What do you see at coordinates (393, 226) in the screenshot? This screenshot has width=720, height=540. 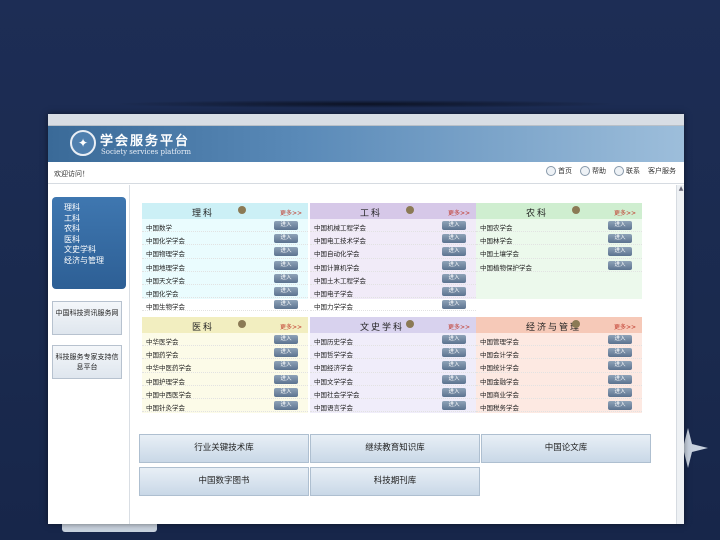 I see `list-item: 中国机械工程学会 进入` at bounding box center [393, 226].